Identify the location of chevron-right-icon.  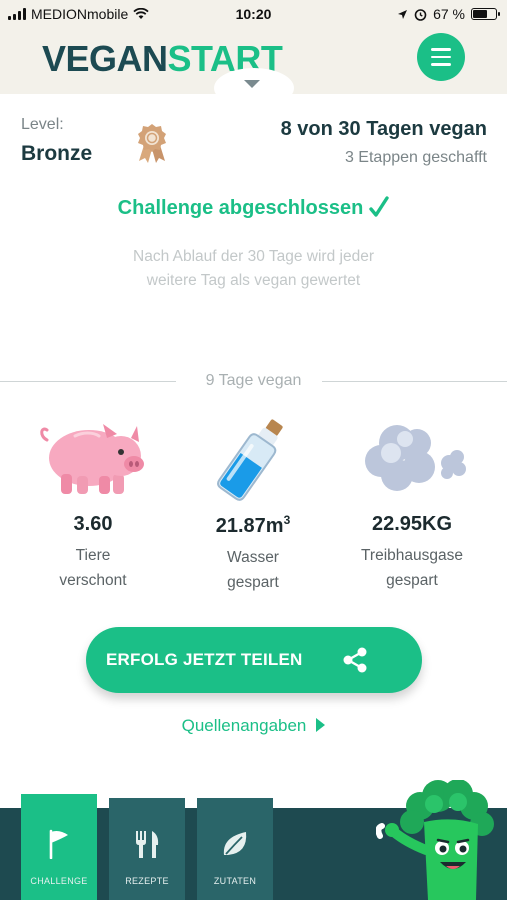
(321, 725).